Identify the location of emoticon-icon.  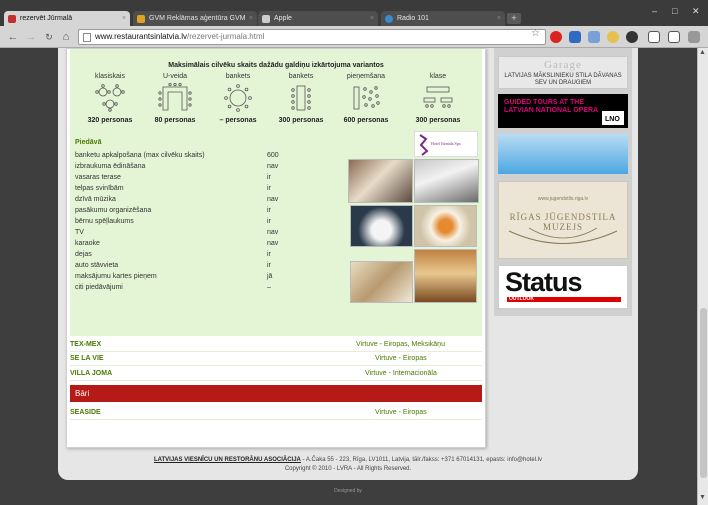
(613, 37).